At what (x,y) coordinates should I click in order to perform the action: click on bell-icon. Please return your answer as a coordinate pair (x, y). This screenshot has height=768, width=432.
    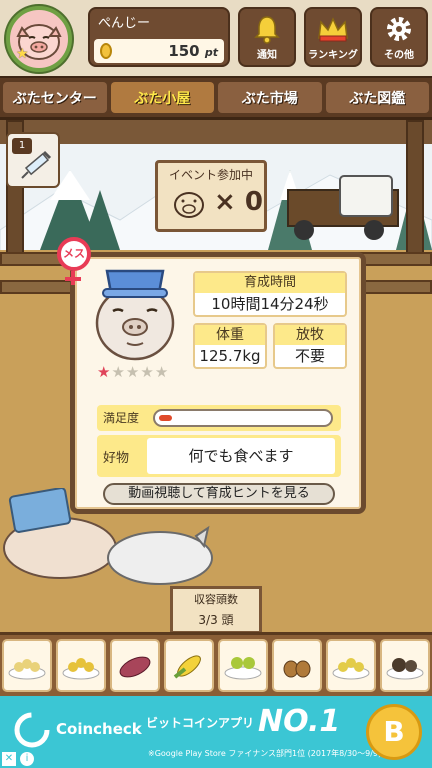
    Looking at the image, I should click on (267, 30).